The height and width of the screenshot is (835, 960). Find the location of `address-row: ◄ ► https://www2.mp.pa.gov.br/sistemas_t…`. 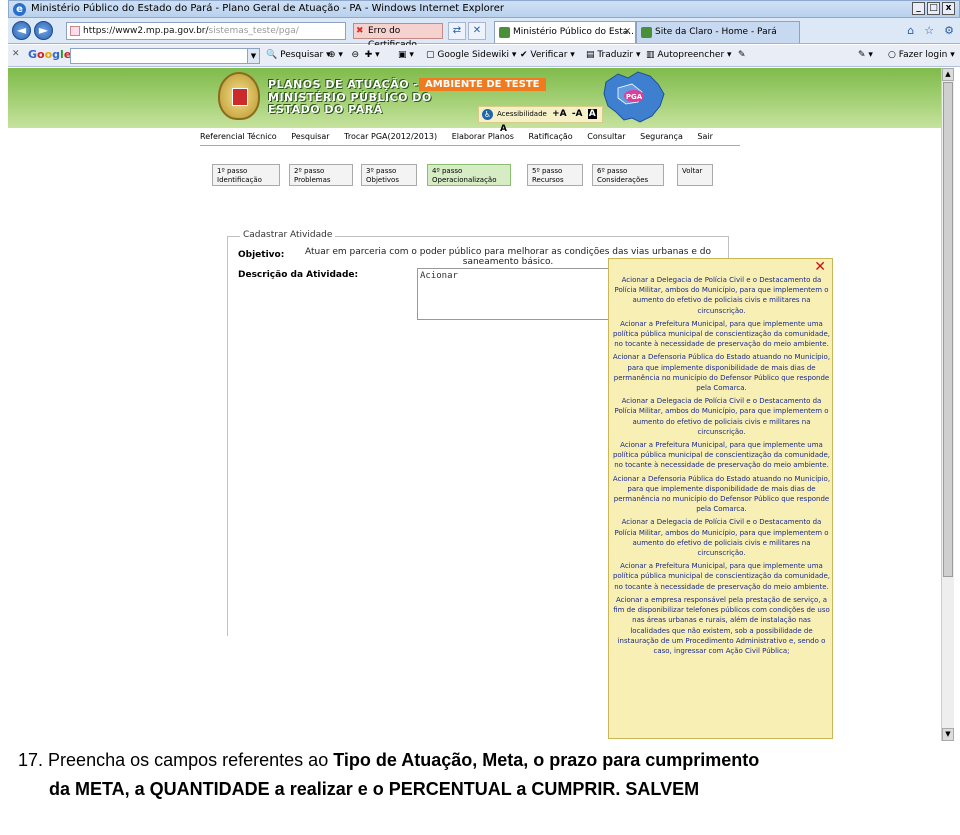

address-row: ◄ ► https://www2.mp.pa.gov.br/sistemas_t… is located at coordinates (484, 34).